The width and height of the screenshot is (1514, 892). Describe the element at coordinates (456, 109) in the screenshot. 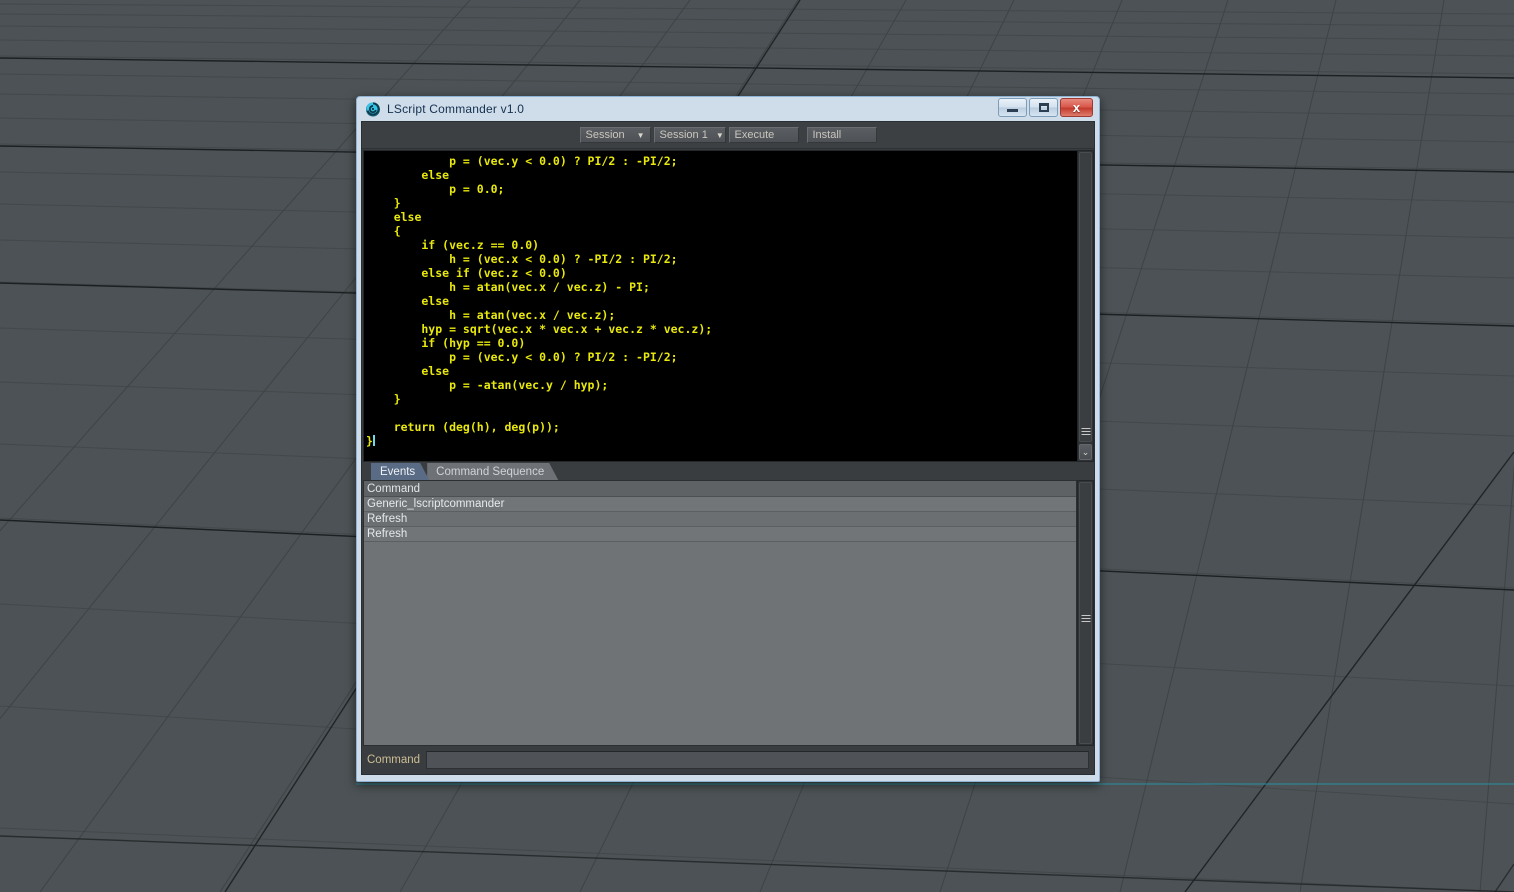

I see `window-title: LScript Commander v1.0` at that location.